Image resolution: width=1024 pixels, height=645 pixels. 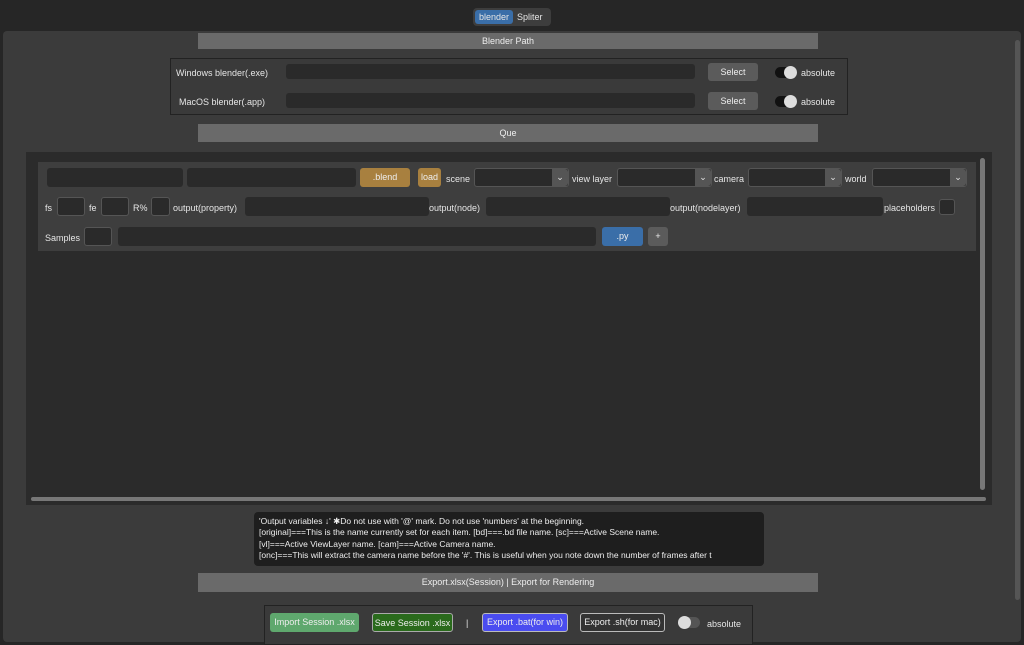 I want to click on windows-absolute-label: absolute, so click(x=818, y=73).